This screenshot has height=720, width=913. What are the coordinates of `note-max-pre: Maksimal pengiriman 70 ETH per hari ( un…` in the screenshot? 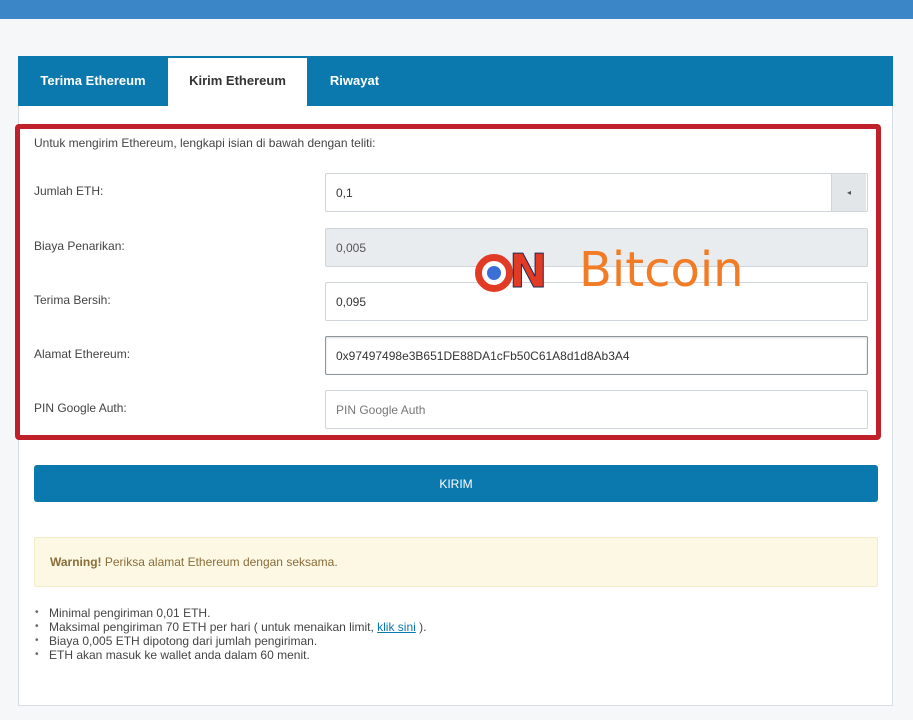 It's located at (213, 627).